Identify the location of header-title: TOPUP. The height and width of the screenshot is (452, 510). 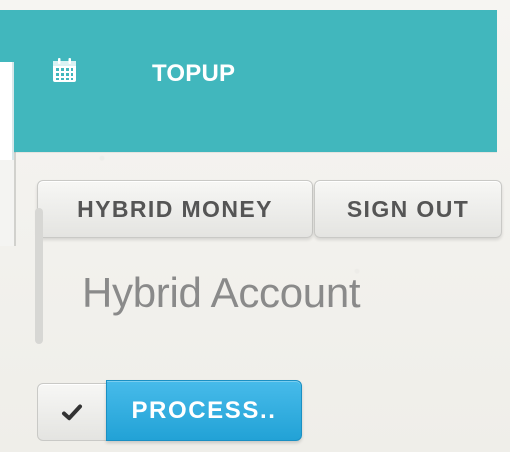
(194, 73).